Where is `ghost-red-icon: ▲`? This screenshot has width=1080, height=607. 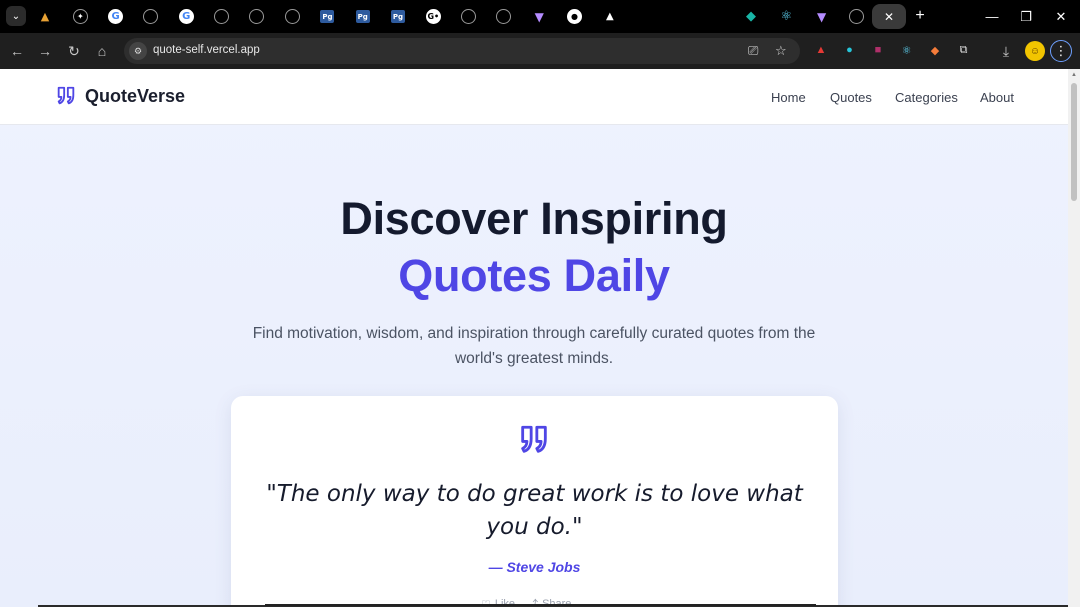
ghost-red-icon: ▲ is located at coordinates (821, 50).